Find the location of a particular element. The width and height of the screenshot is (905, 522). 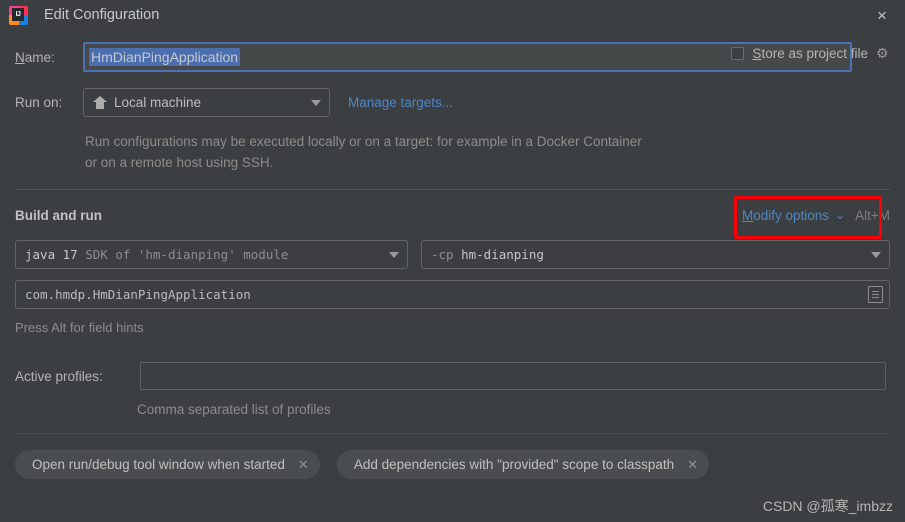

build-and-run-header: Build and run Modify options ⌄ Alt+M is located at coordinates (452, 217).